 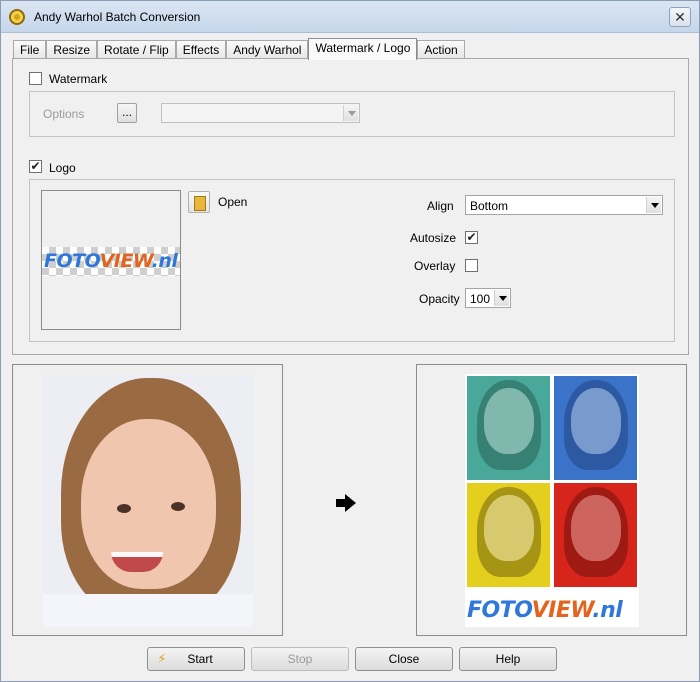 I want to click on source-photo, so click(x=148, y=500).